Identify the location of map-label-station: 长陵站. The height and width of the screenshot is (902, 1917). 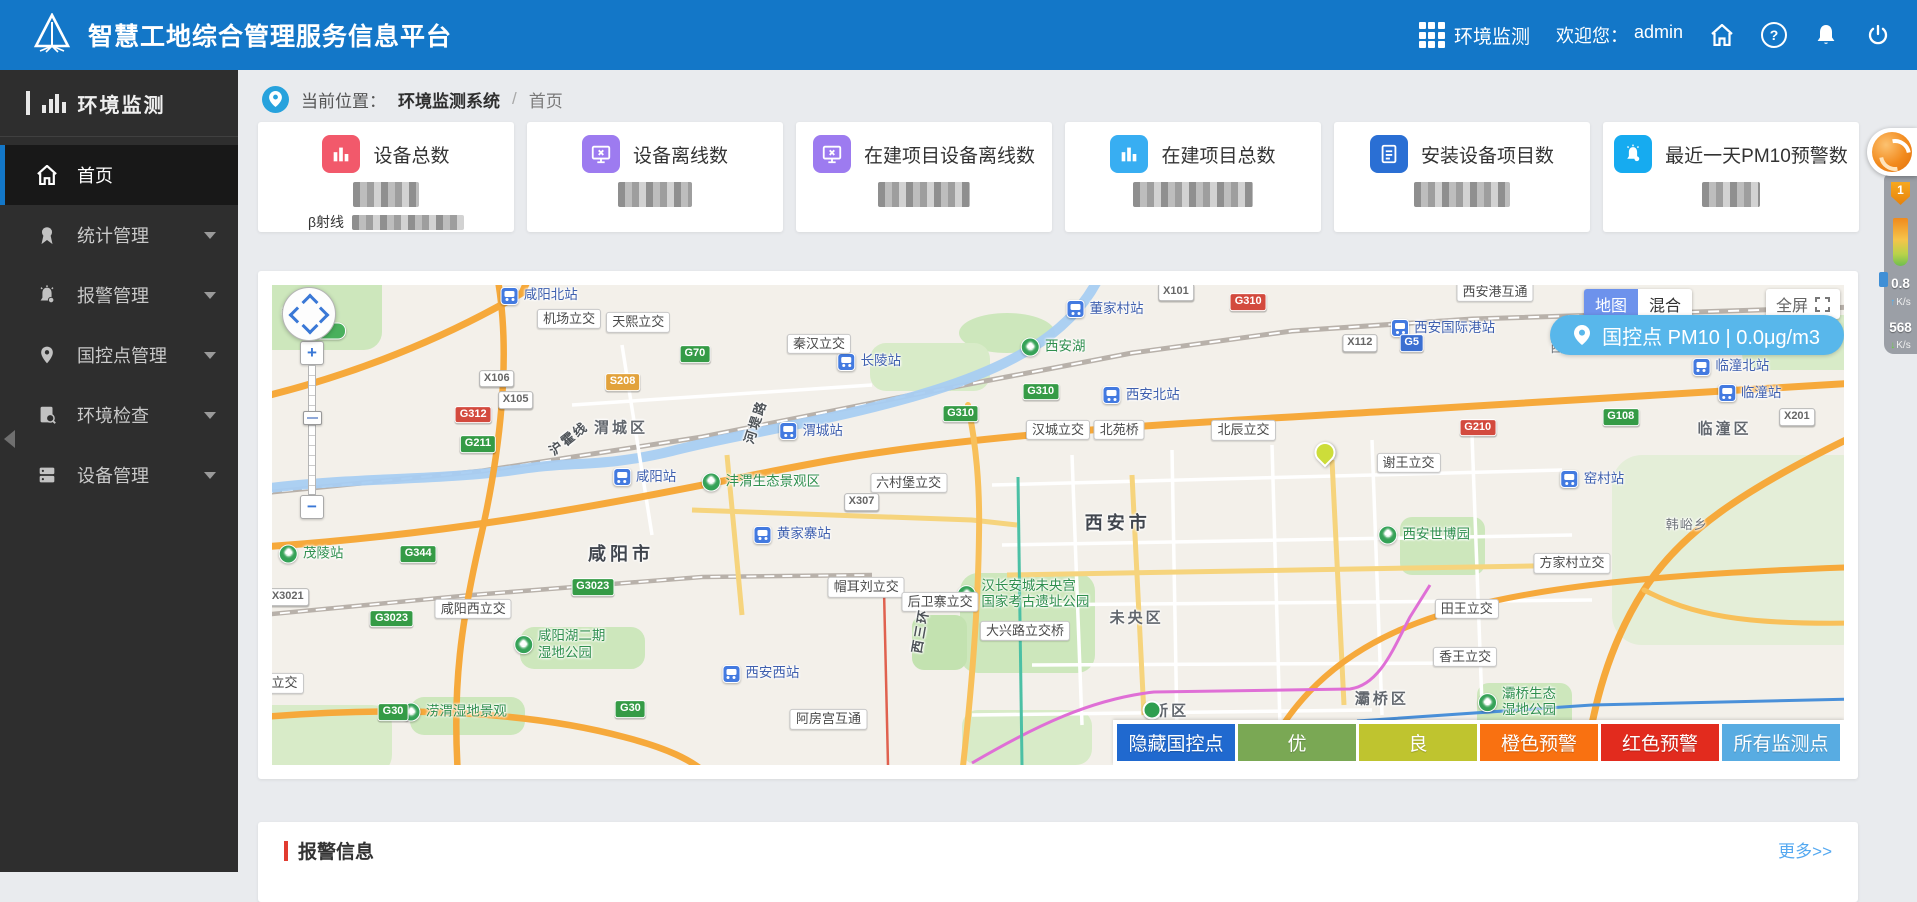
(869, 361).